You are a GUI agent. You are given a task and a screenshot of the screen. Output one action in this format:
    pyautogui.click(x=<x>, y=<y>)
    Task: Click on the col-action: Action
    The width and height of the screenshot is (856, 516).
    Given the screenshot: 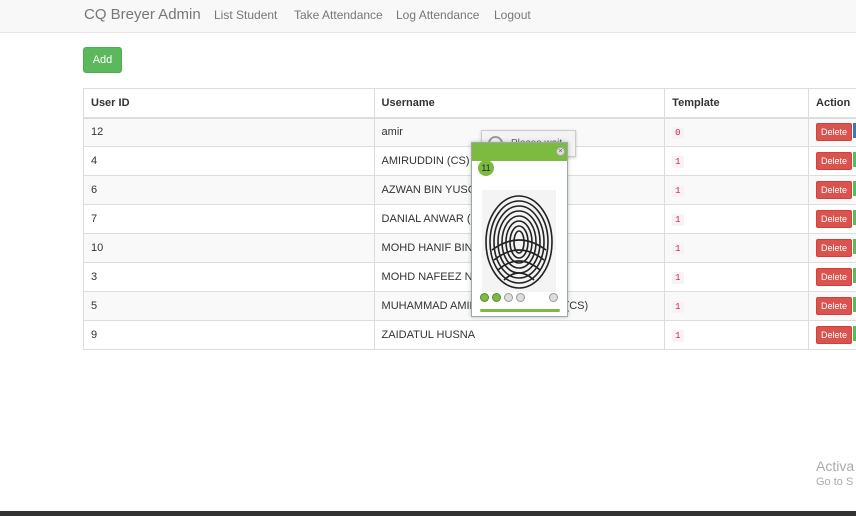 What is the action you would take?
    pyautogui.click(x=832, y=103)
    